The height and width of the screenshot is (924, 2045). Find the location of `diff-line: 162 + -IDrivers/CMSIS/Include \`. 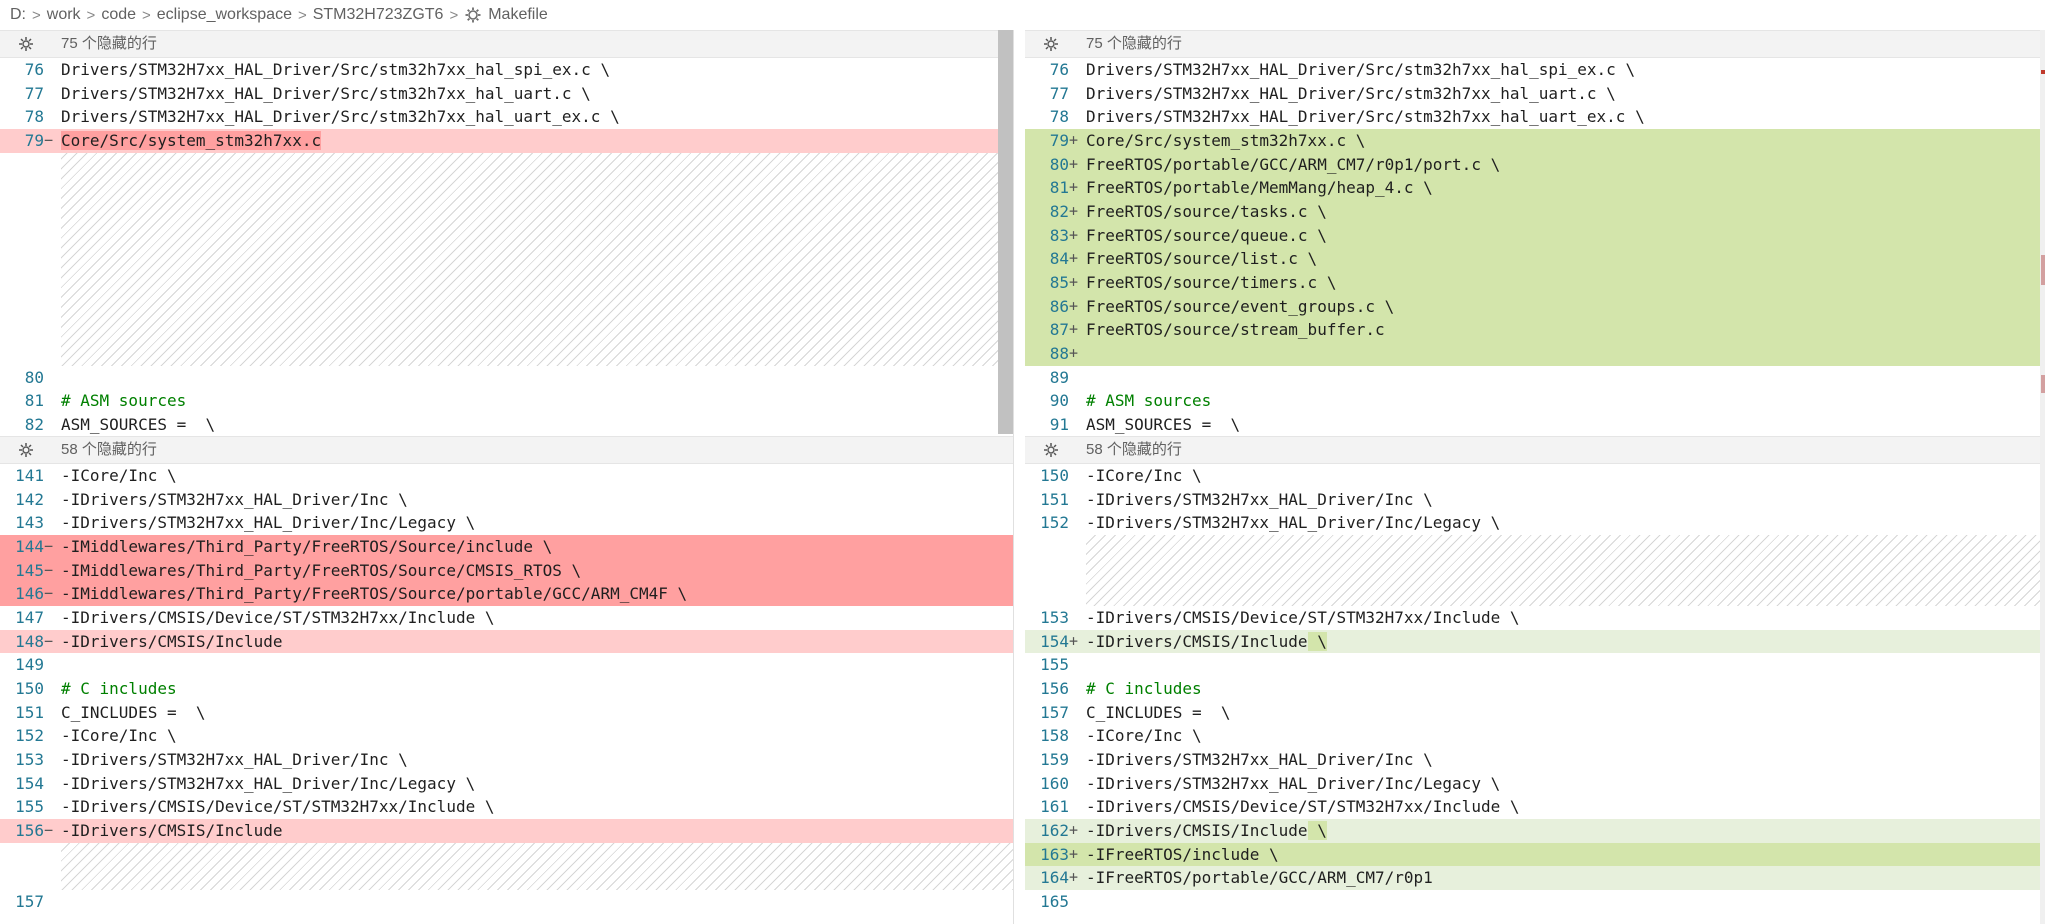

diff-line: 162 + -IDrivers/CMSIS/Include \ is located at coordinates (1535, 831).